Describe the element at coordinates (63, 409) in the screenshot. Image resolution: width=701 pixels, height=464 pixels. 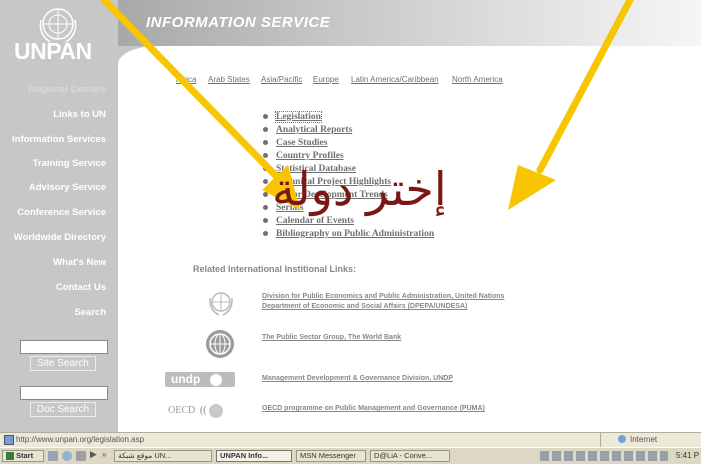
I see `doc-search-button: Doc Search` at that location.